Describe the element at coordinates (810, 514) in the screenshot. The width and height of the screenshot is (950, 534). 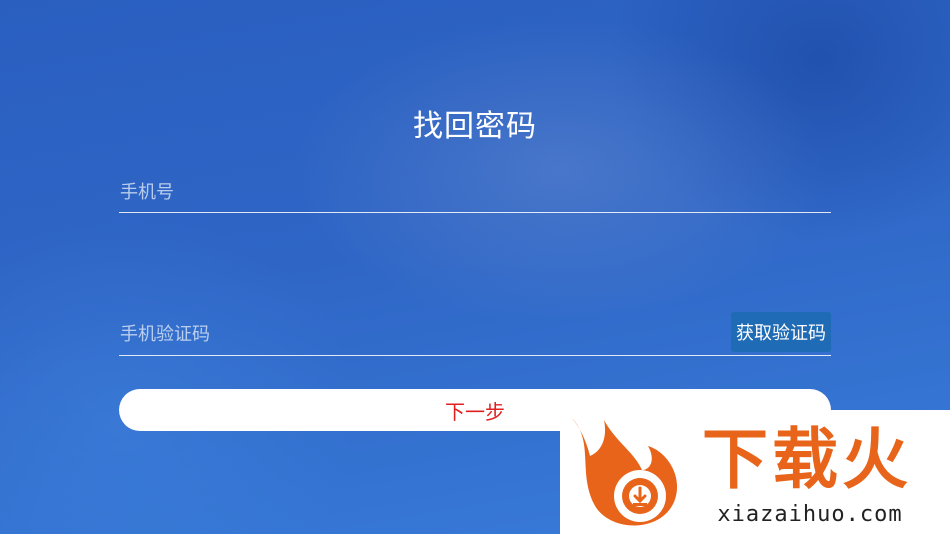
I see `watermark-domain: xiazaihuo.com` at that location.